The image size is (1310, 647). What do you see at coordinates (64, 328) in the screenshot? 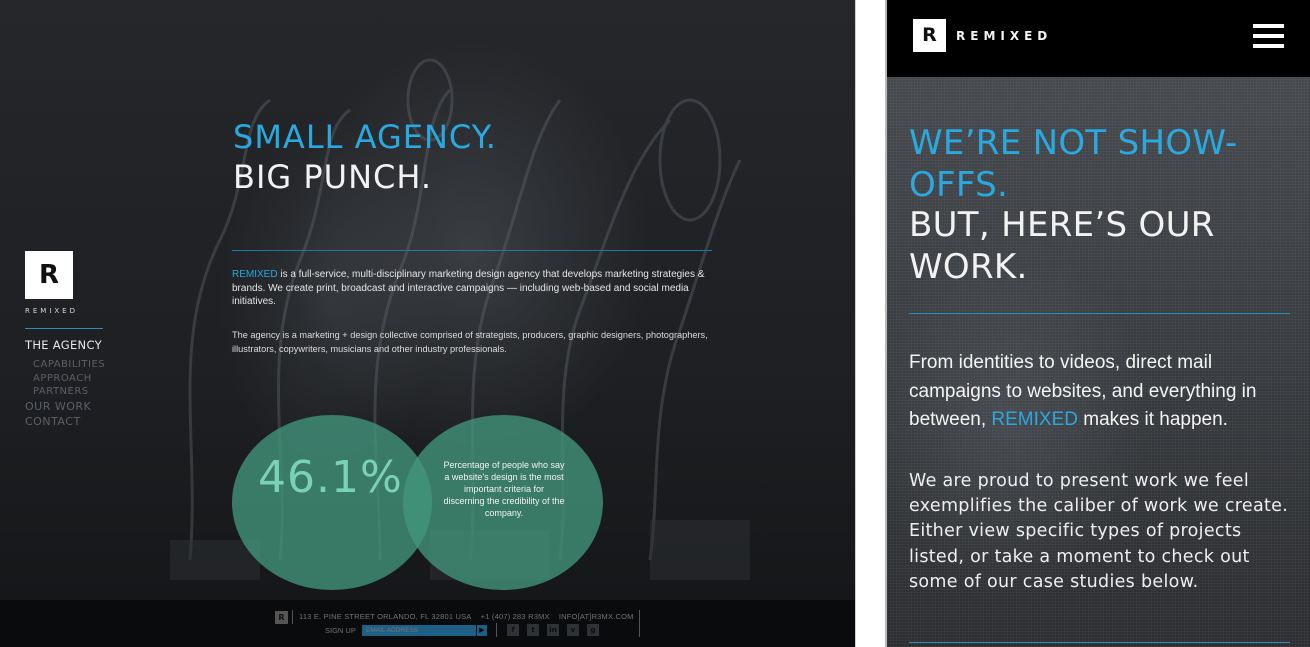
I see `sidebar-divider` at bounding box center [64, 328].